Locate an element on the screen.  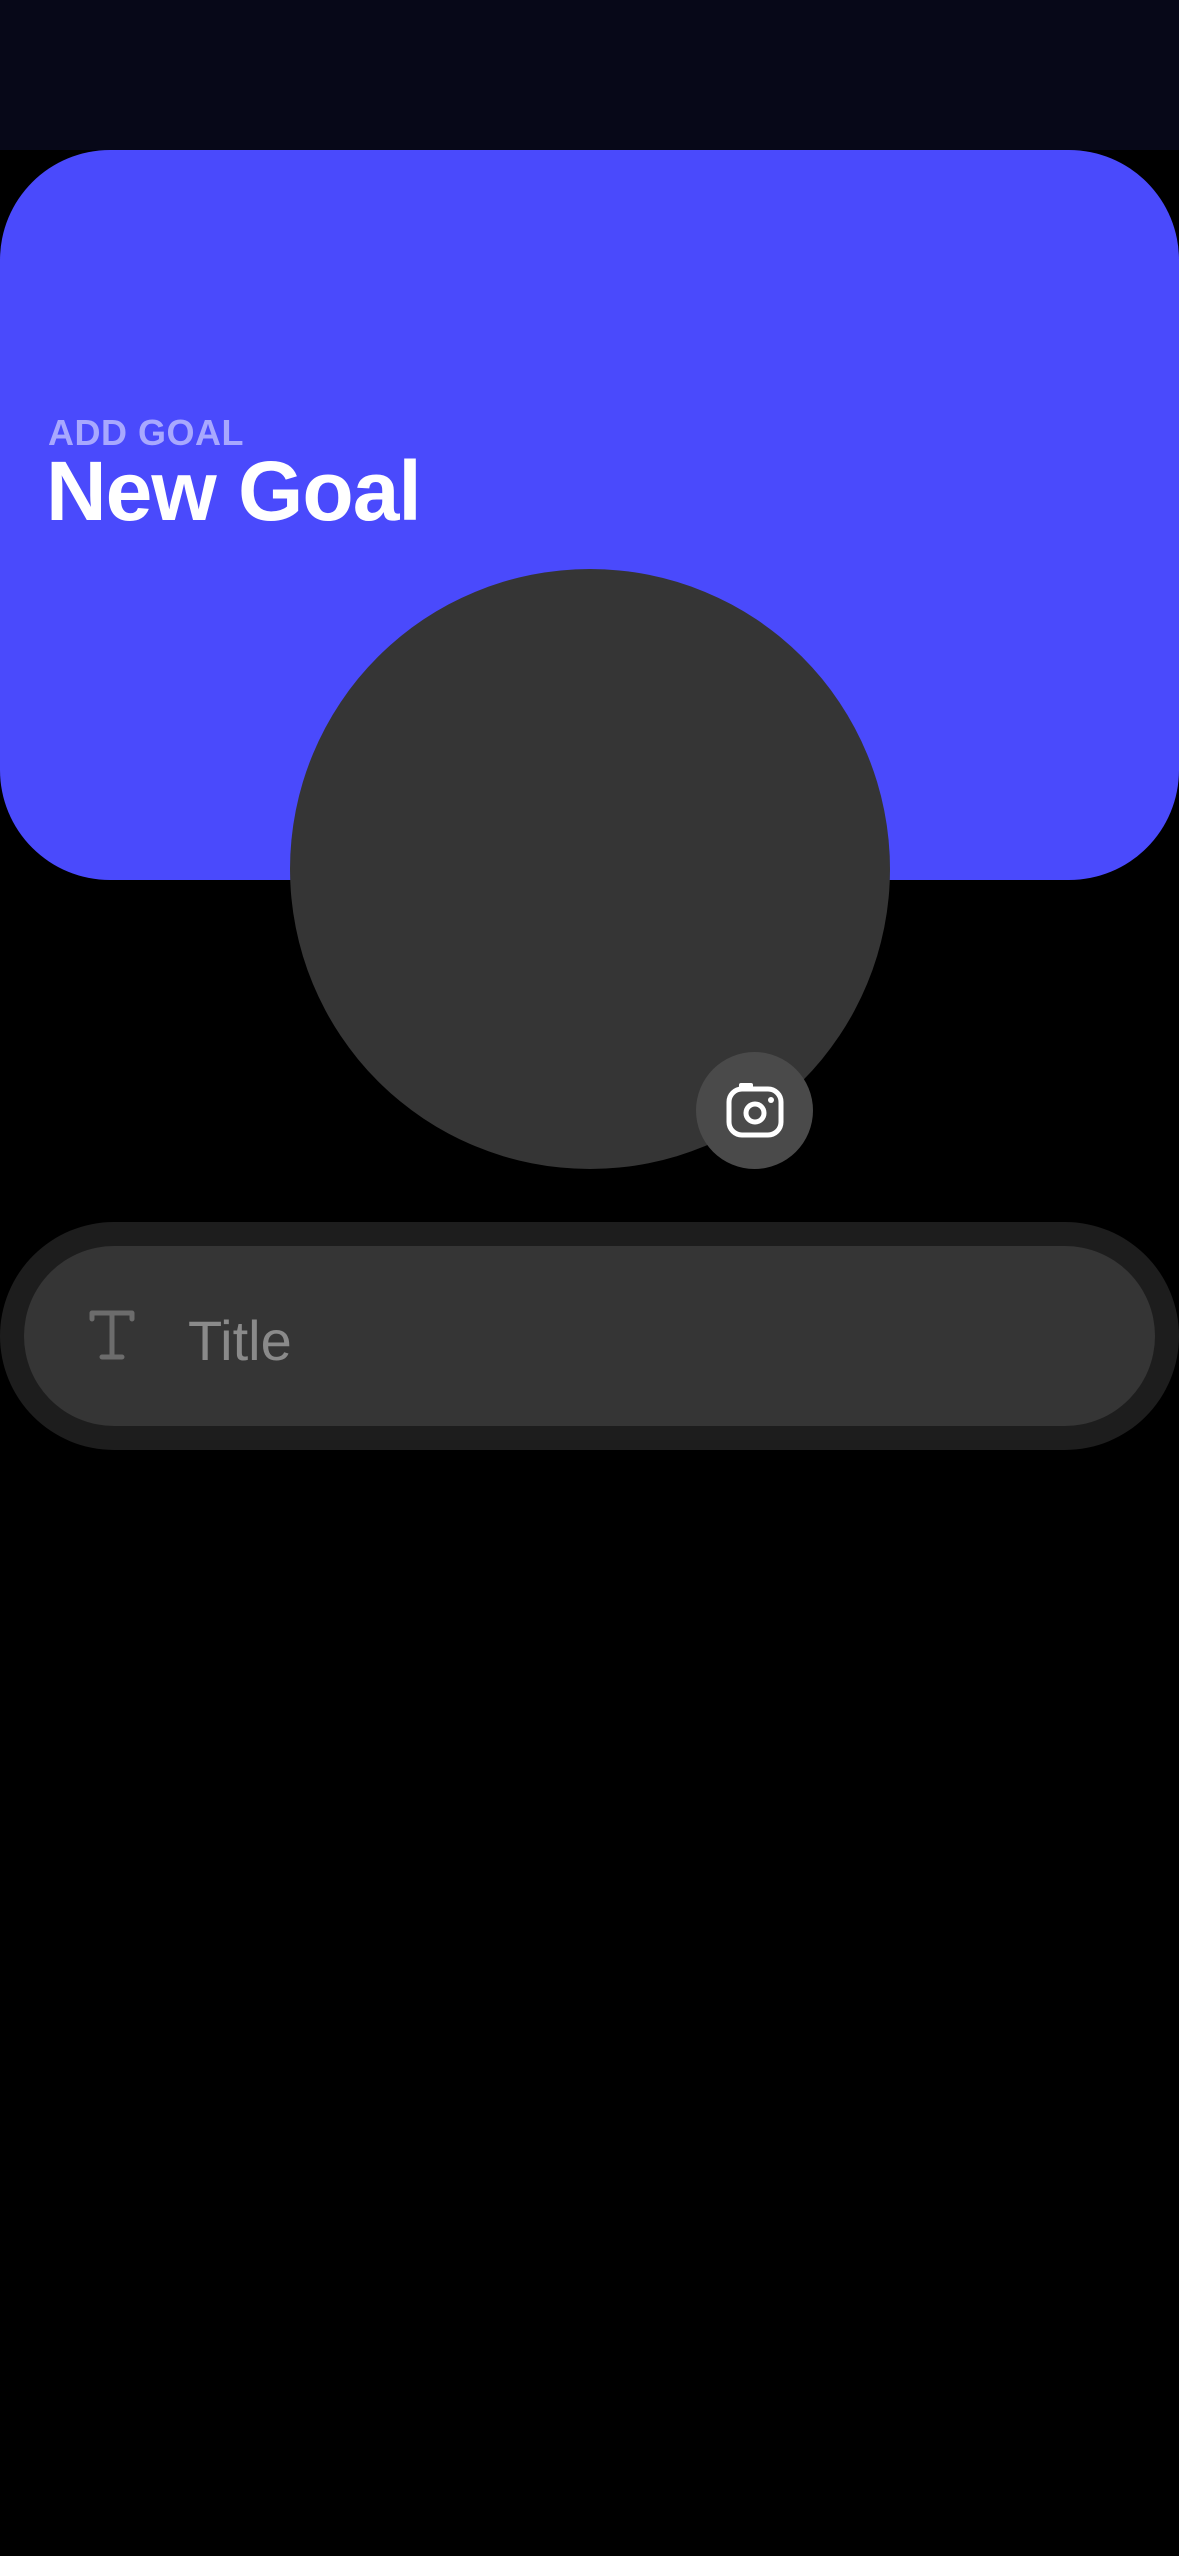
text-icon is located at coordinates (112, 1335).